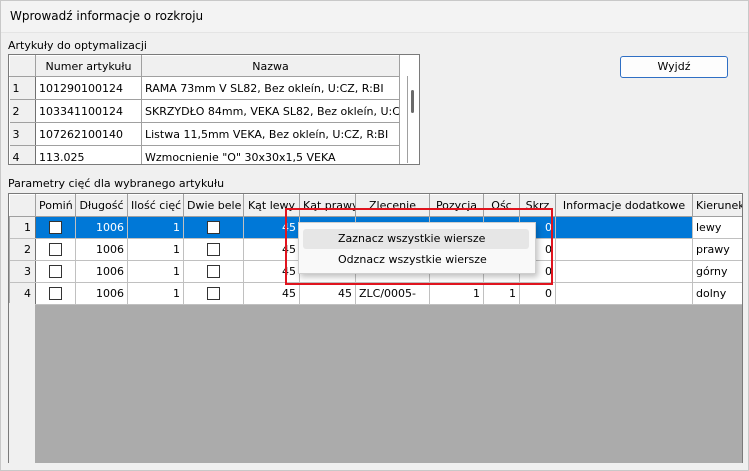 This screenshot has height=471, width=749. Describe the element at coordinates (717, 205) in the screenshot. I see `column-header-direction: Kierunek` at that location.